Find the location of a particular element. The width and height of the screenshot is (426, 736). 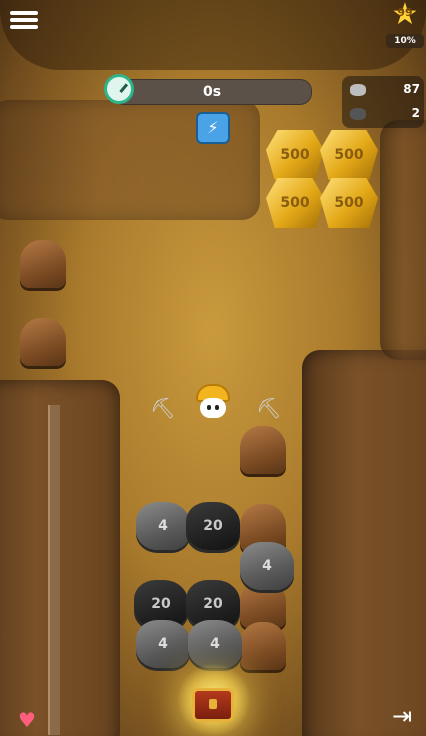

exit-icon: ⇥ is located at coordinates (402, 716).